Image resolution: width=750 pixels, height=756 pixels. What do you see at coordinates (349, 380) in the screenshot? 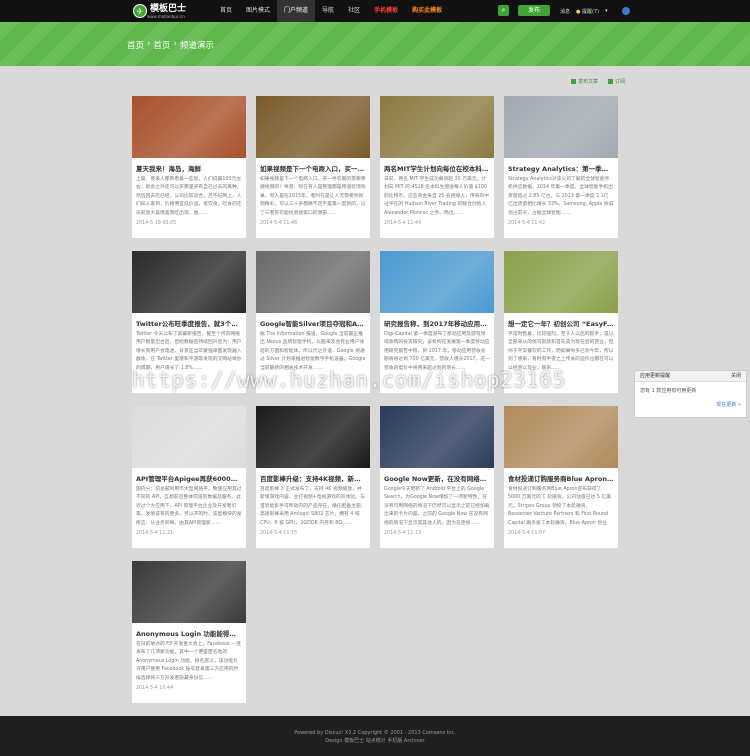
I see `watermark-text: https://www.huzhan.com/ishop23165` at bounding box center [349, 380].